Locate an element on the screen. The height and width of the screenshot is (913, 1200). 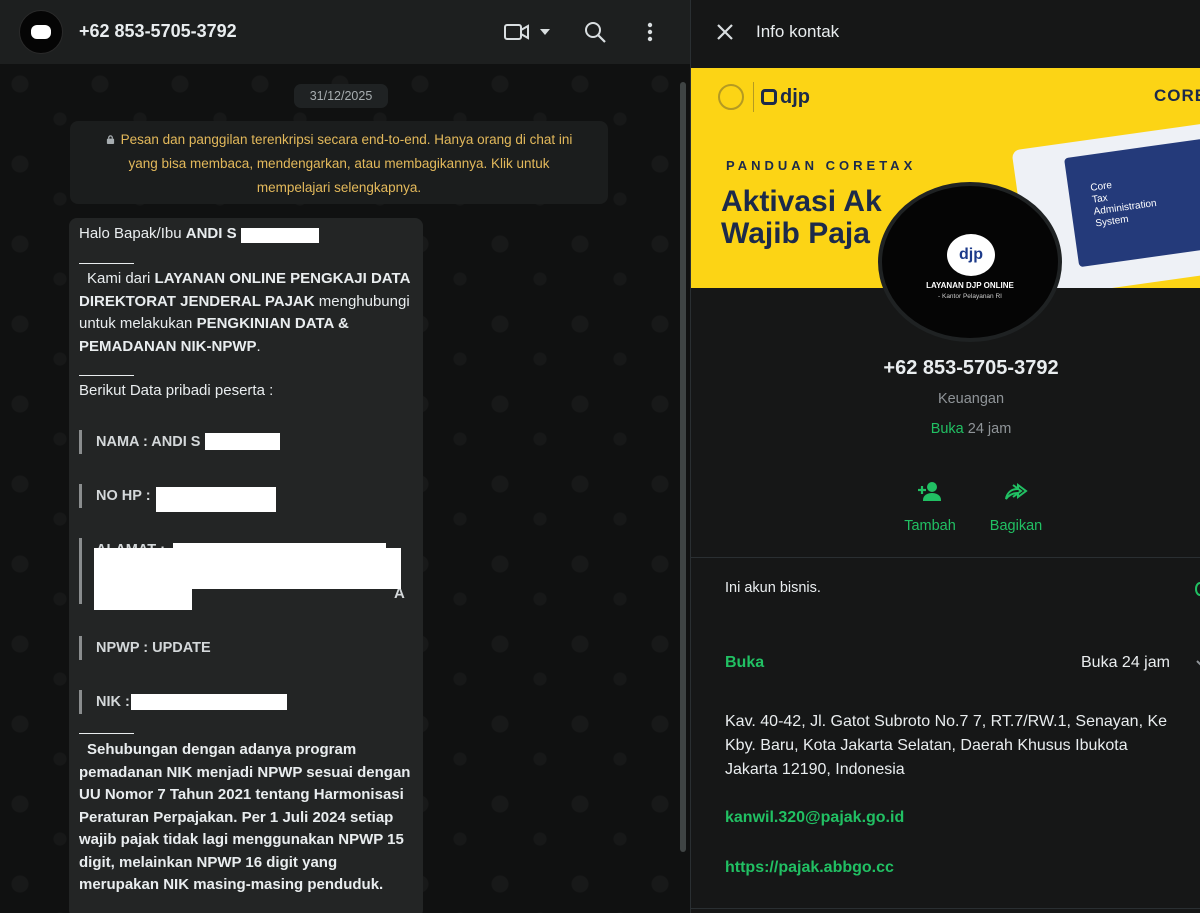
info-icon is located at coordinates (1197, 589).